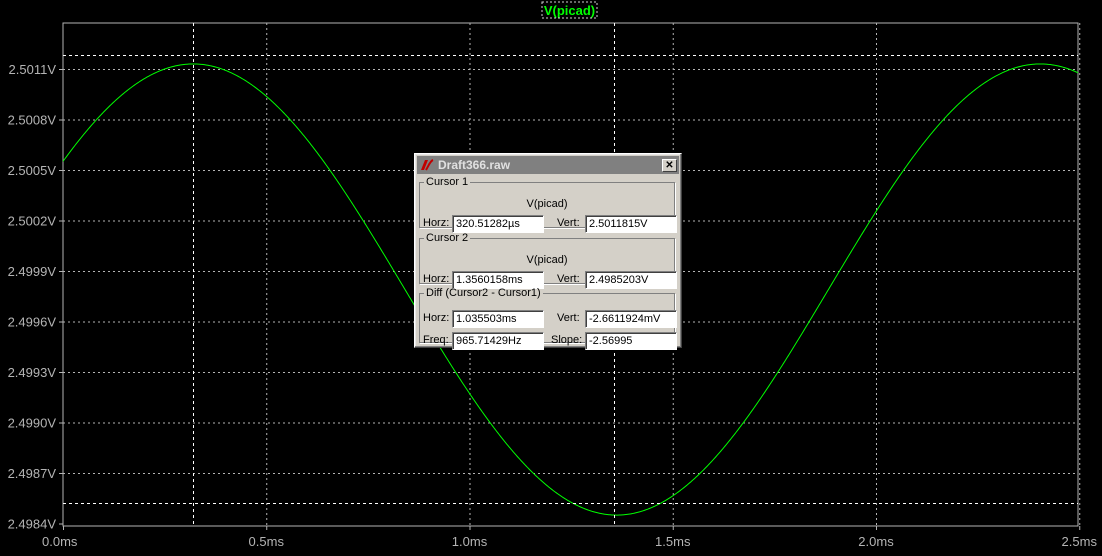 The width and height of the screenshot is (1102, 556). I want to click on cursor1-vert-label: Vert:, so click(568, 223).